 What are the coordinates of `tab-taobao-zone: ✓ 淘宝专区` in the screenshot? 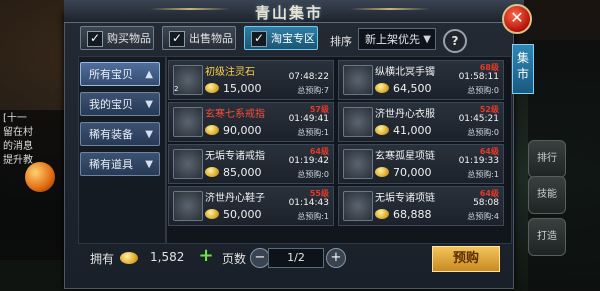 It's located at (281, 38).